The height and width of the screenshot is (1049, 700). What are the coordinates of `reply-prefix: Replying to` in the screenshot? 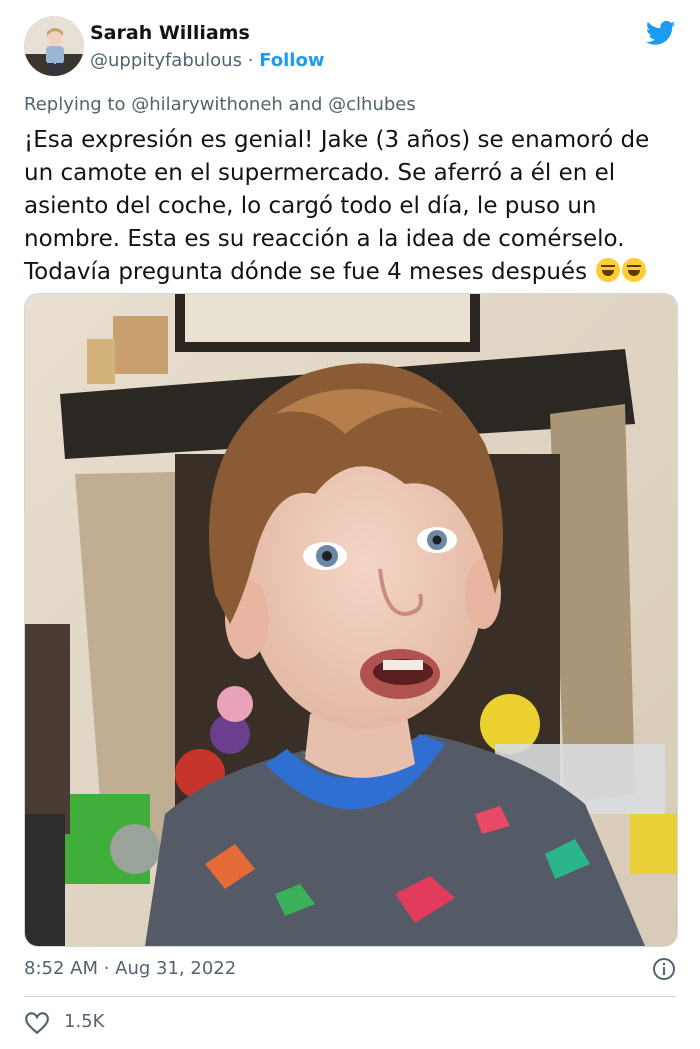 It's located at (75, 104).